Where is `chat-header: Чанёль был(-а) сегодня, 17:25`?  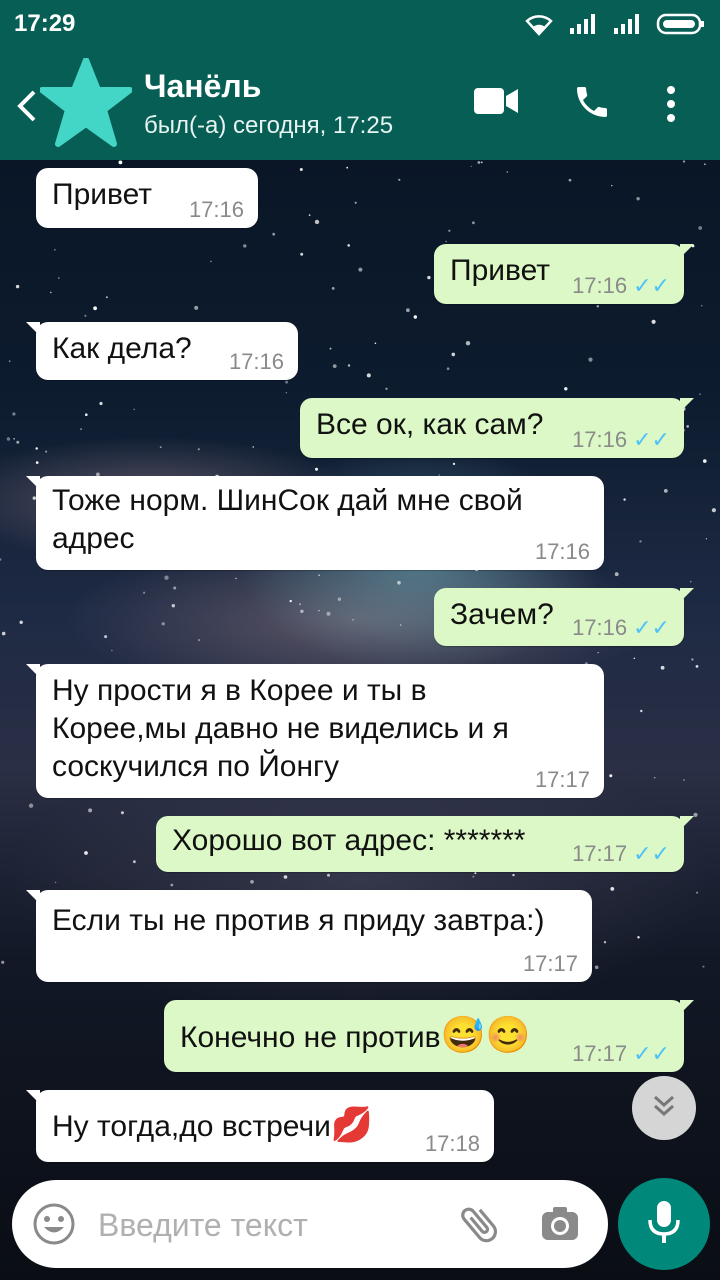 chat-header: Чанёль был(-а) сегодня, 17:25 is located at coordinates (360, 104).